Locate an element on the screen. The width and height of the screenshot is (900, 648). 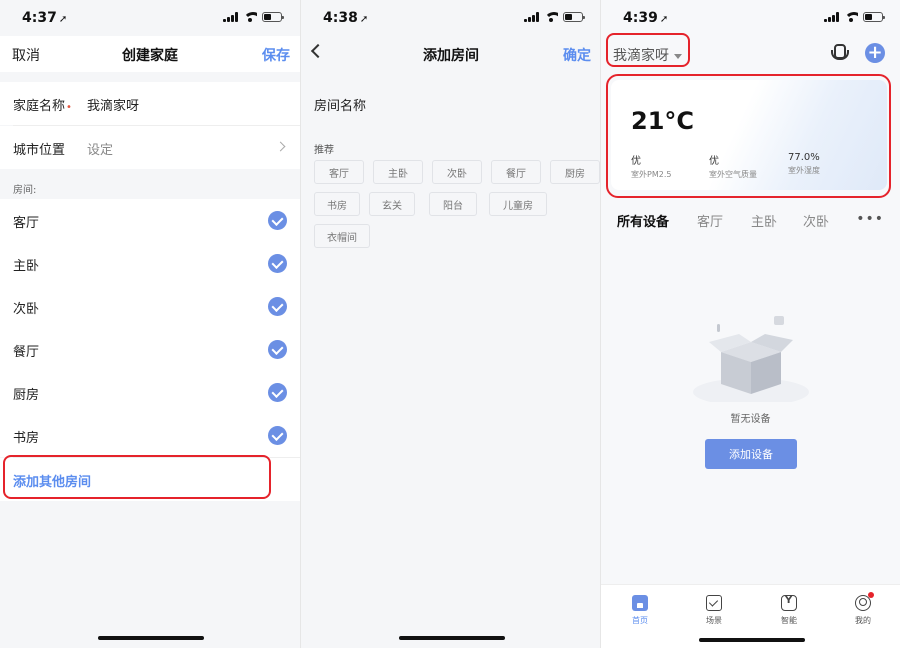
pm25-metric: 优 室外PM2.5 is located at coordinates (651, 167).